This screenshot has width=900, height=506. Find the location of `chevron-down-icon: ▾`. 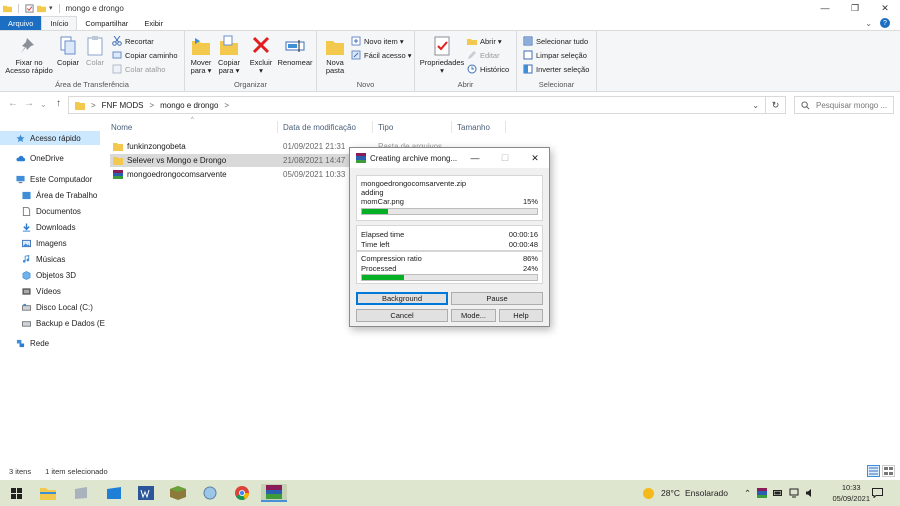

chevron-down-icon: ▾ is located at coordinates (51, 8).